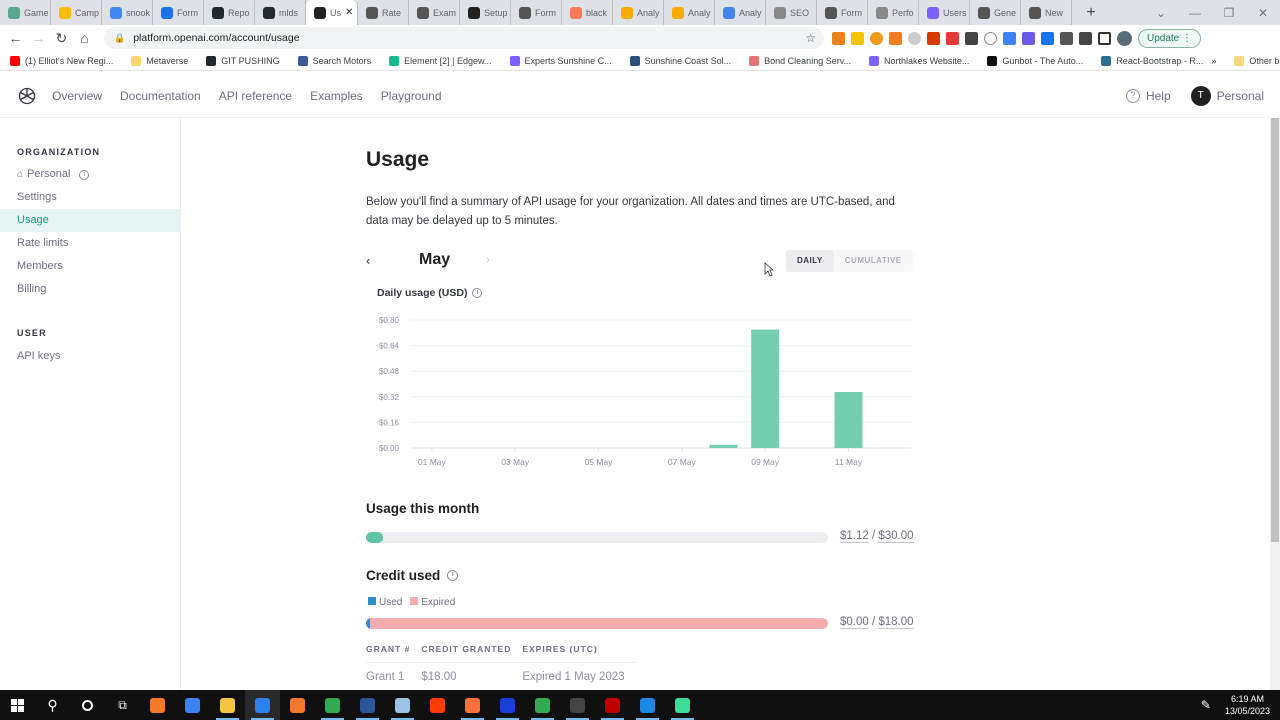  What do you see at coordinates (542, 705) in the screenshot?
I see `taskbar-chrome-2-icon` at bounding box center [542, 705].